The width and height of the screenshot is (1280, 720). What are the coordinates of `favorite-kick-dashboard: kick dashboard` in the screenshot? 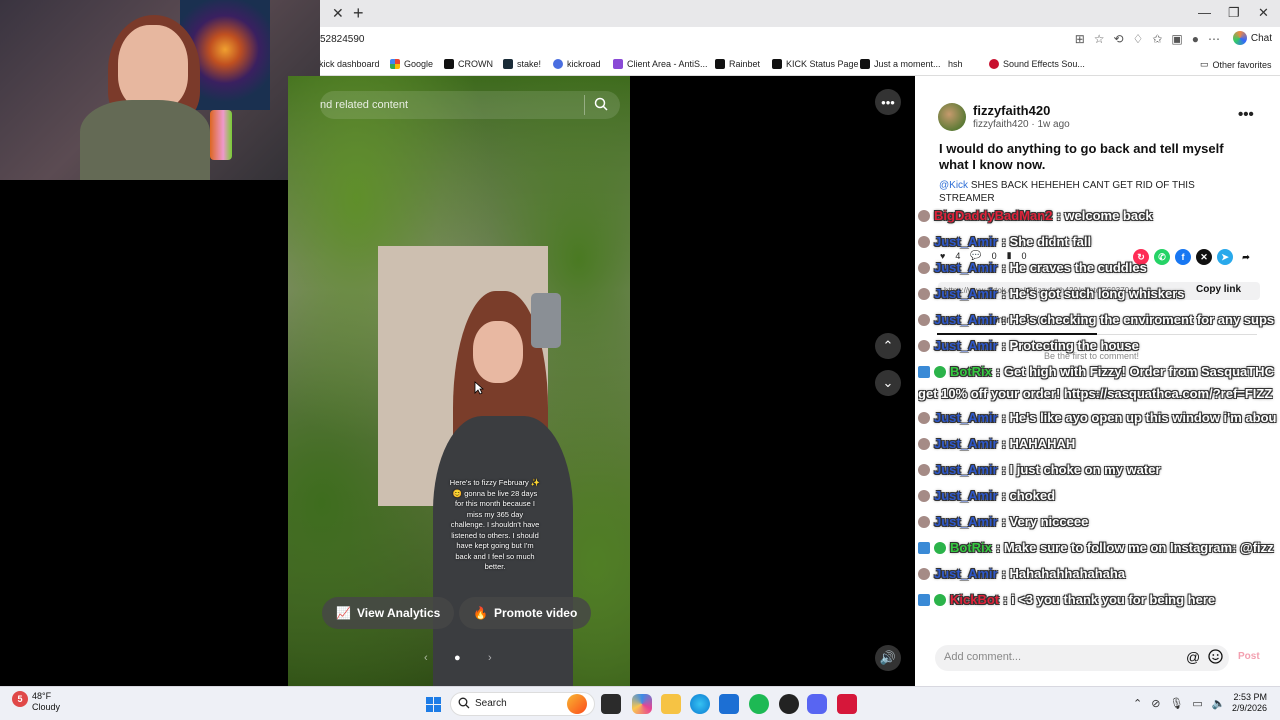 It's located at (349, 64).